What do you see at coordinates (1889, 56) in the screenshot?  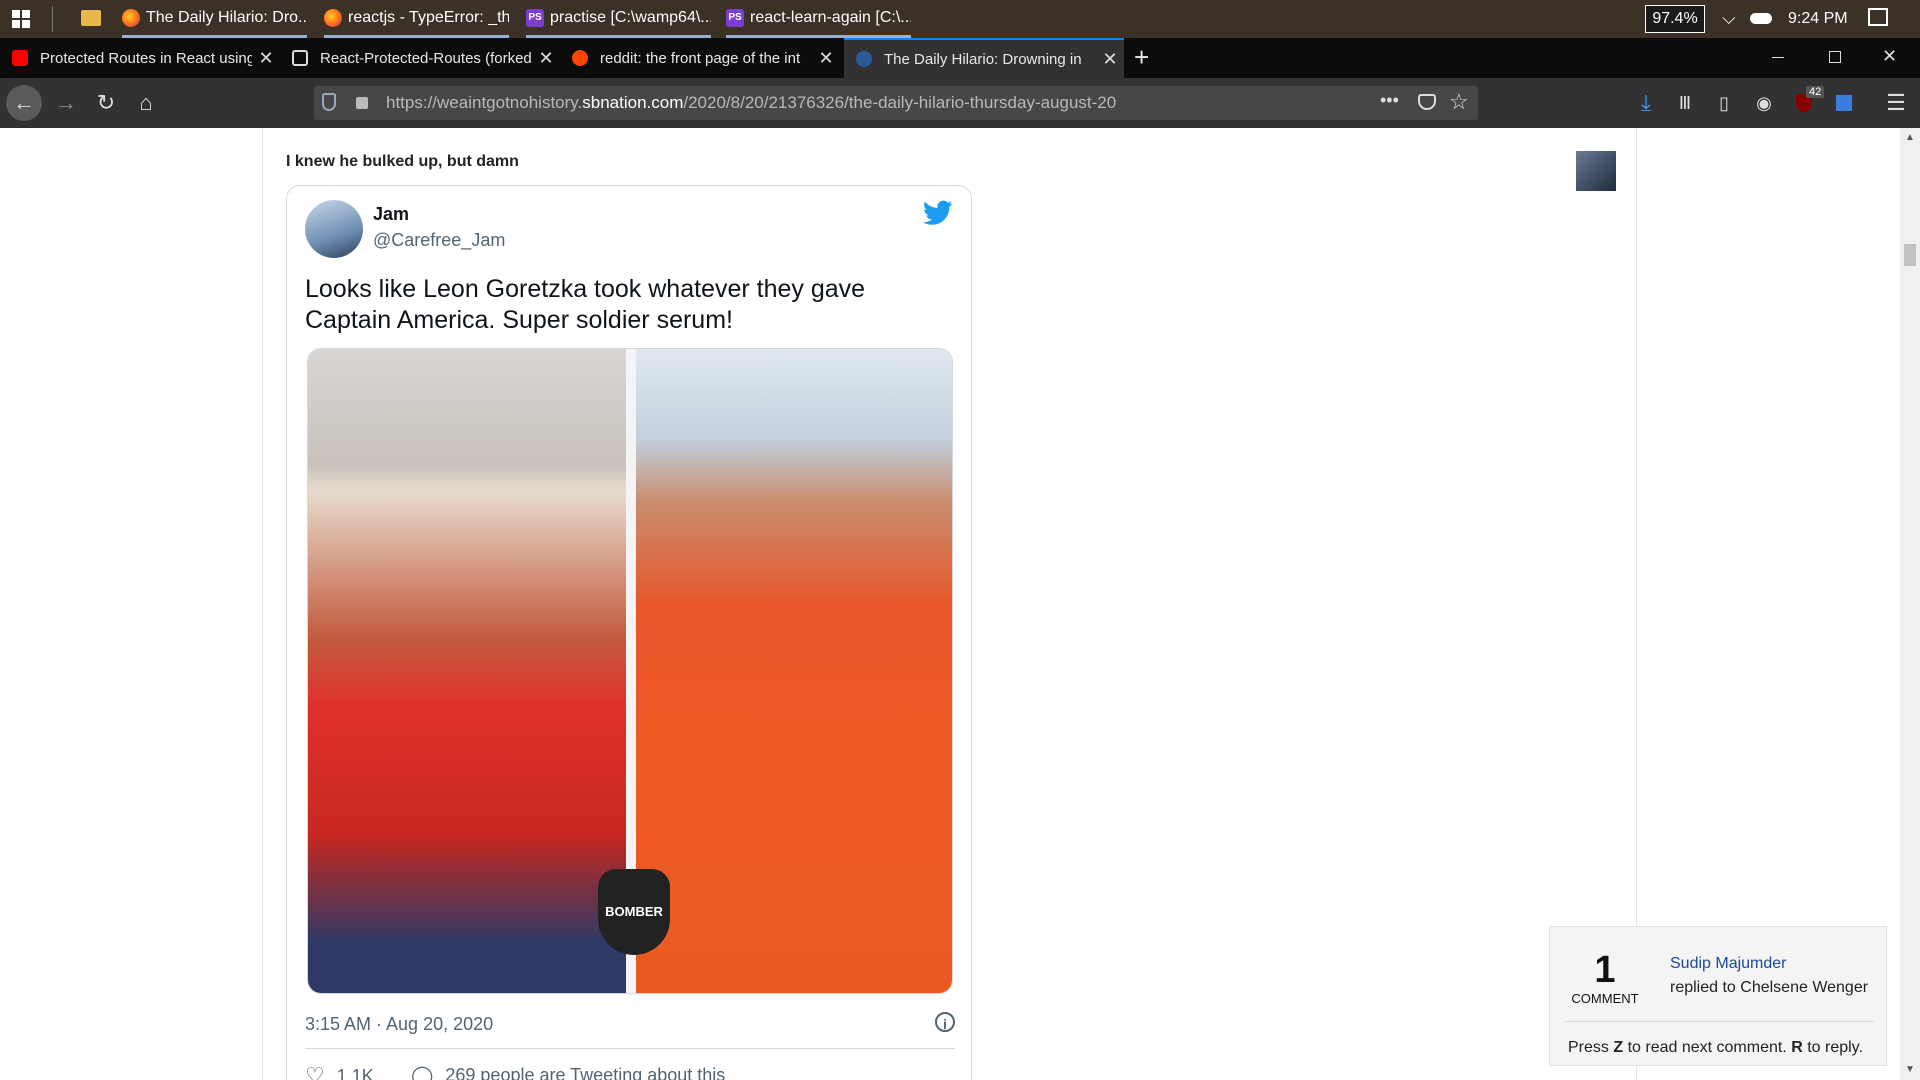 I see `close-window-icon: ✕` at bounding box center [1889, 56].